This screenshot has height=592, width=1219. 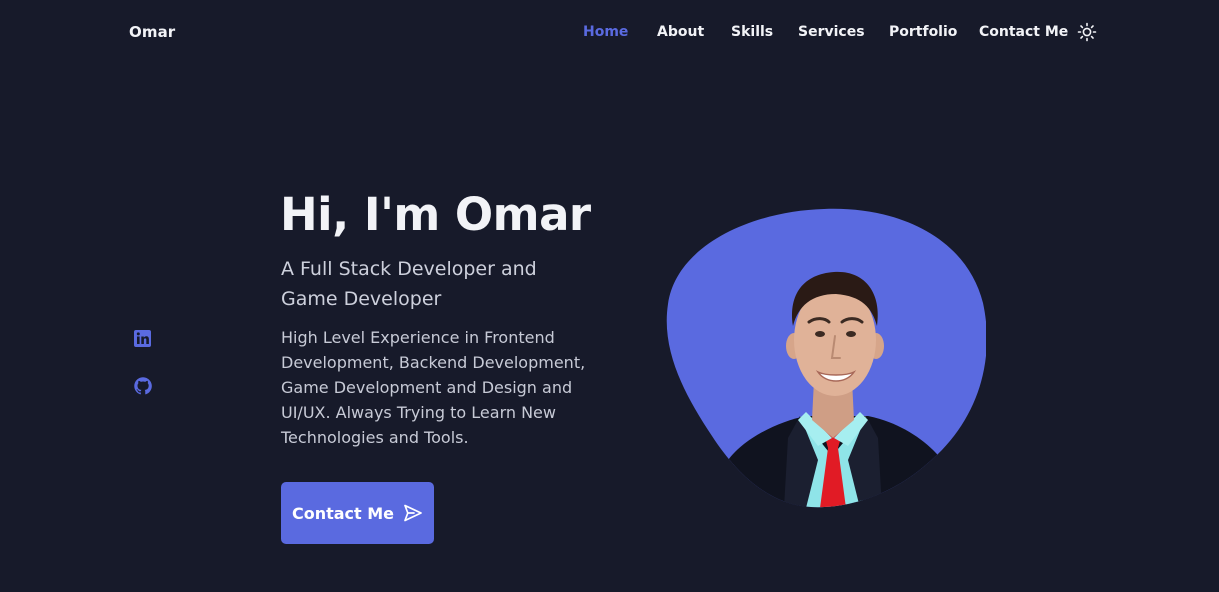 I want to click on nav-link-about: About, so click(x=680, y=32).